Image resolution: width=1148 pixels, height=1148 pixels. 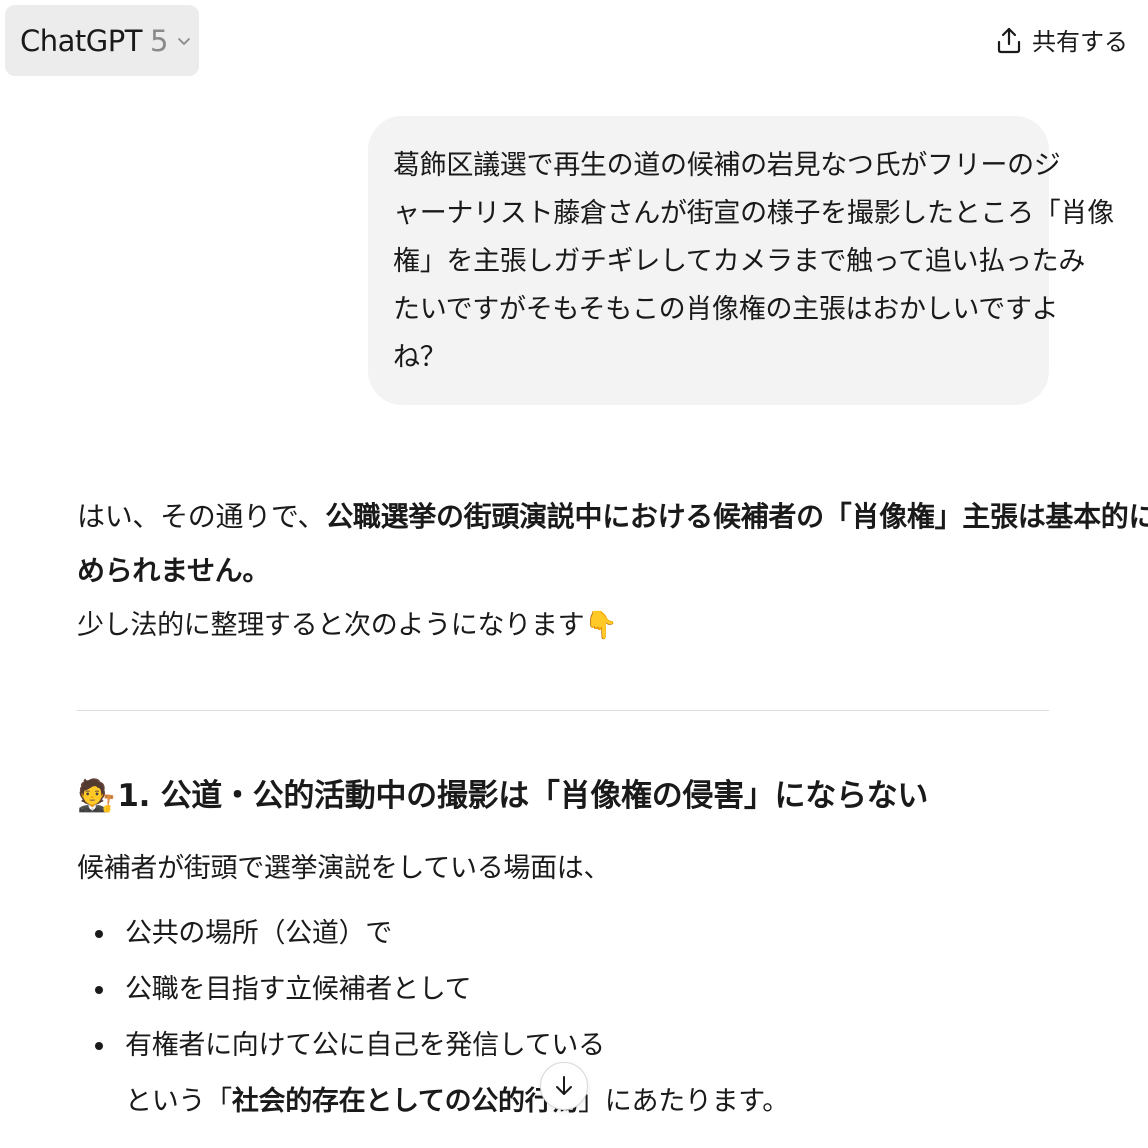 I want to click on list-item: 公共の場所（公道）で, so click(x=527, y=934).